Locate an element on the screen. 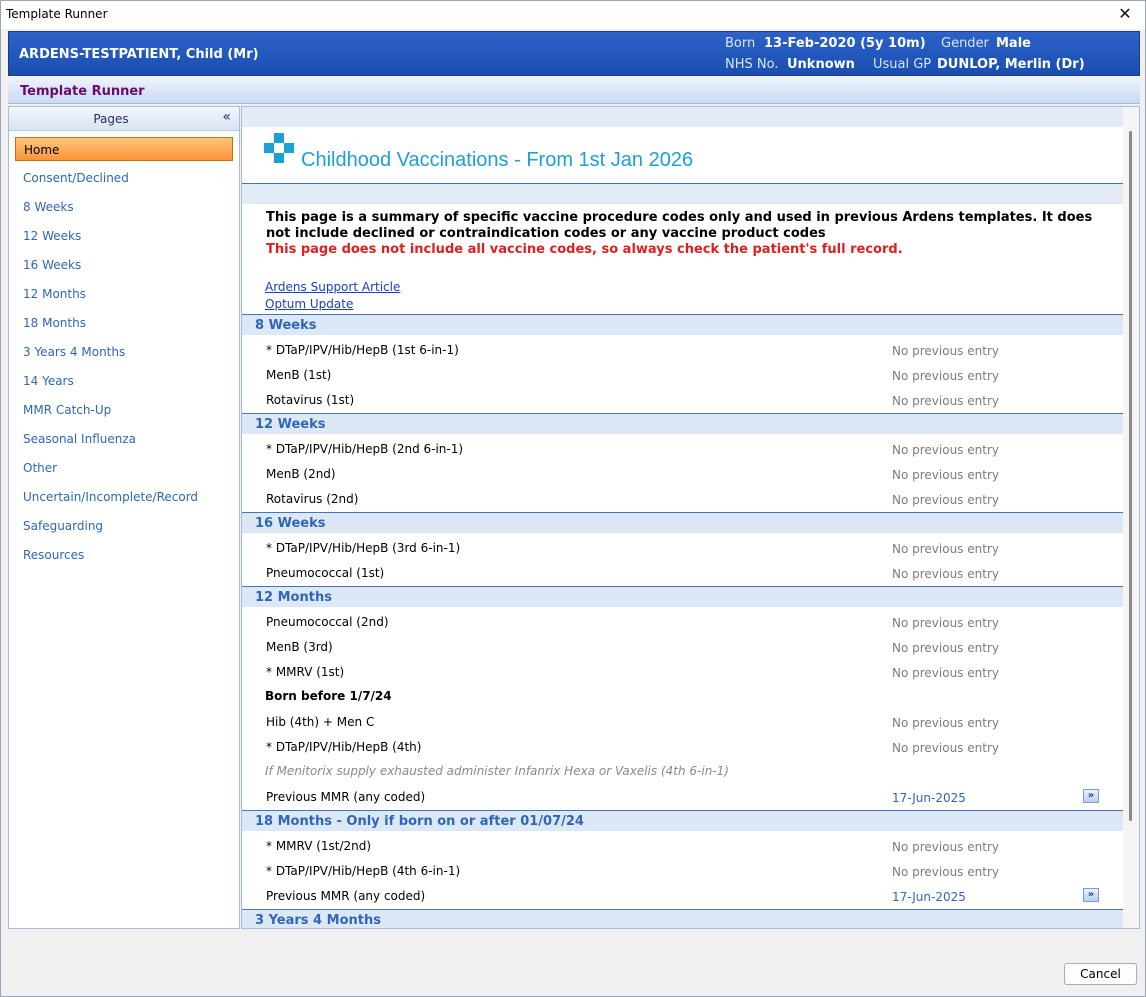 This screenshot has height=997, width=1146. pages-title: Pages is located at coordinates (111, 119).